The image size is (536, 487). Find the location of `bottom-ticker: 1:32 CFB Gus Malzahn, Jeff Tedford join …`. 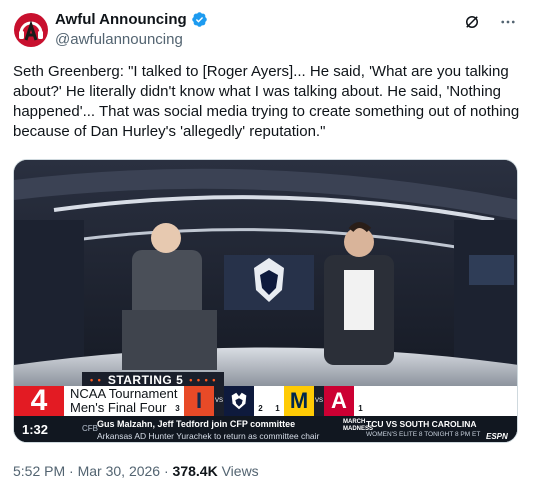

bottom-ticker: 1:32 CFB Gus Malzahn, Jeff Tedford join … is located at coordinates (265, 429).